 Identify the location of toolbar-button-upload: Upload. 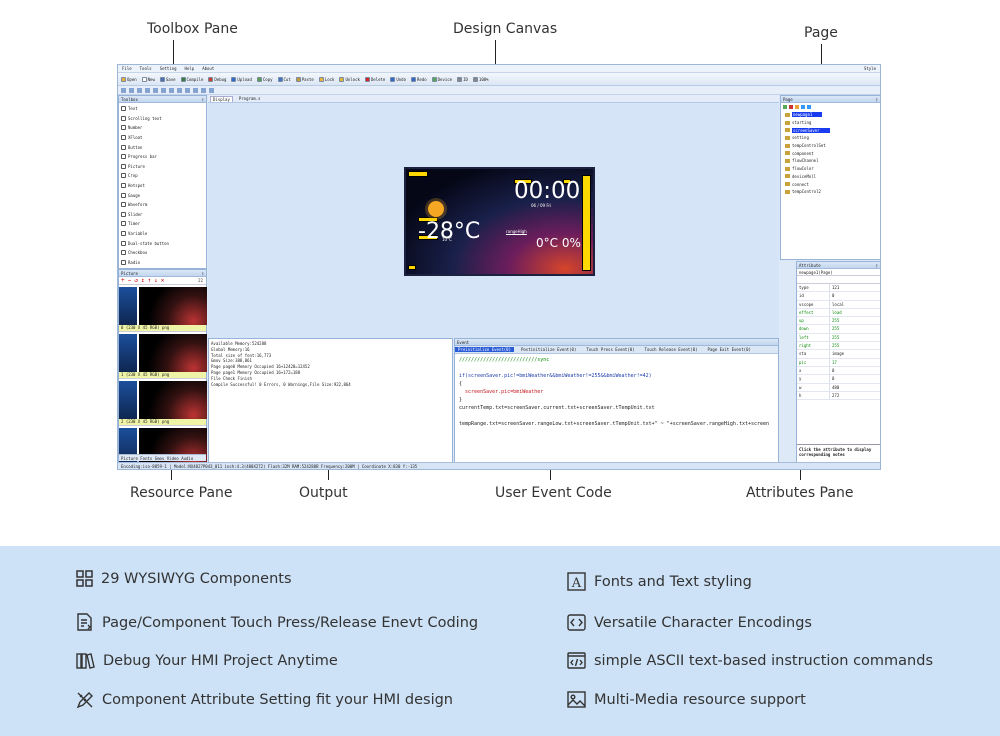
(241, 79).